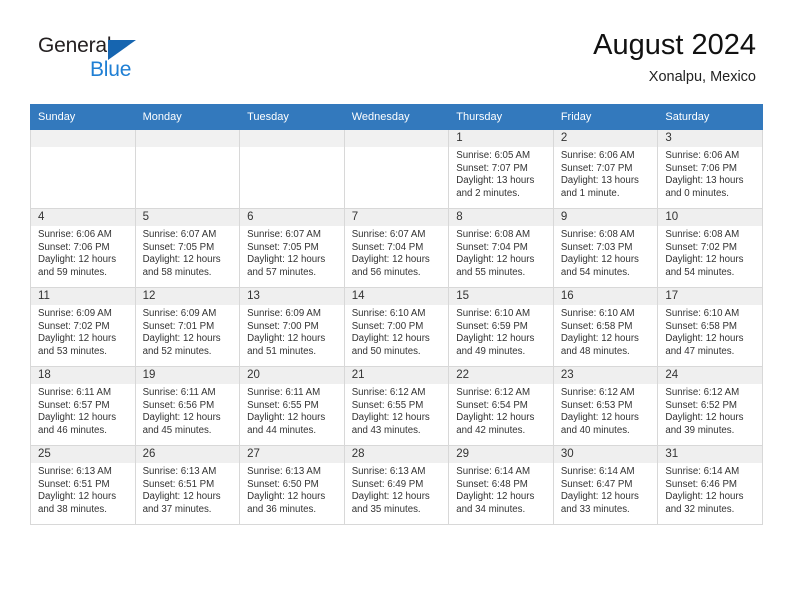 The width and height of the screenshot is (792, 612). What do you see at coordinates (704, 181) in the screenshot?
I see `daylight-text-line1: Daylight: 13 hours` at bounding box center [704, 181].